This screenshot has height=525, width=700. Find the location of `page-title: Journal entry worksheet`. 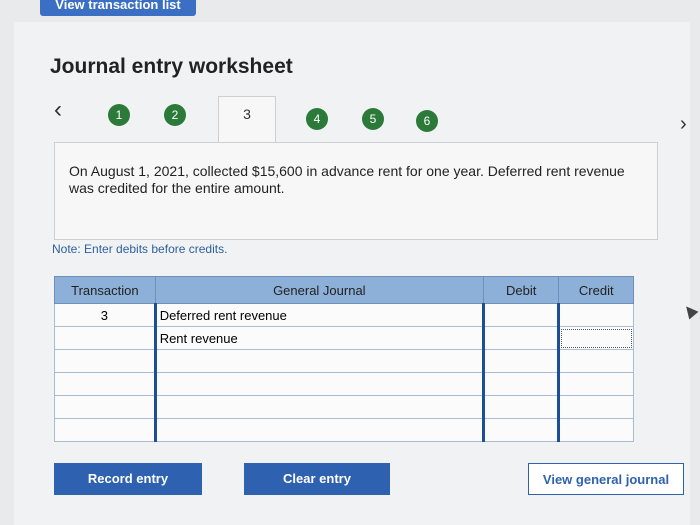

page-title: Journal entry worksheet is located at coordinates (171, 66).